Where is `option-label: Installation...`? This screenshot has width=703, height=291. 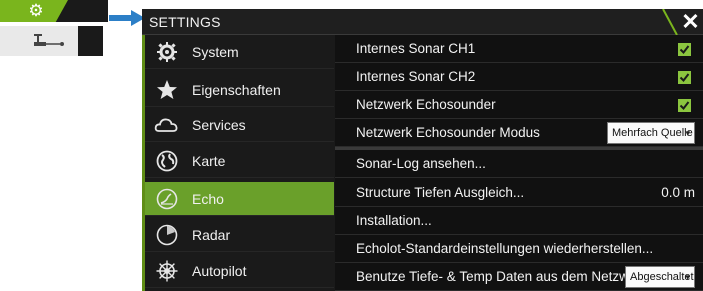
option-label: Installation... is located at coordinates (394, 220).